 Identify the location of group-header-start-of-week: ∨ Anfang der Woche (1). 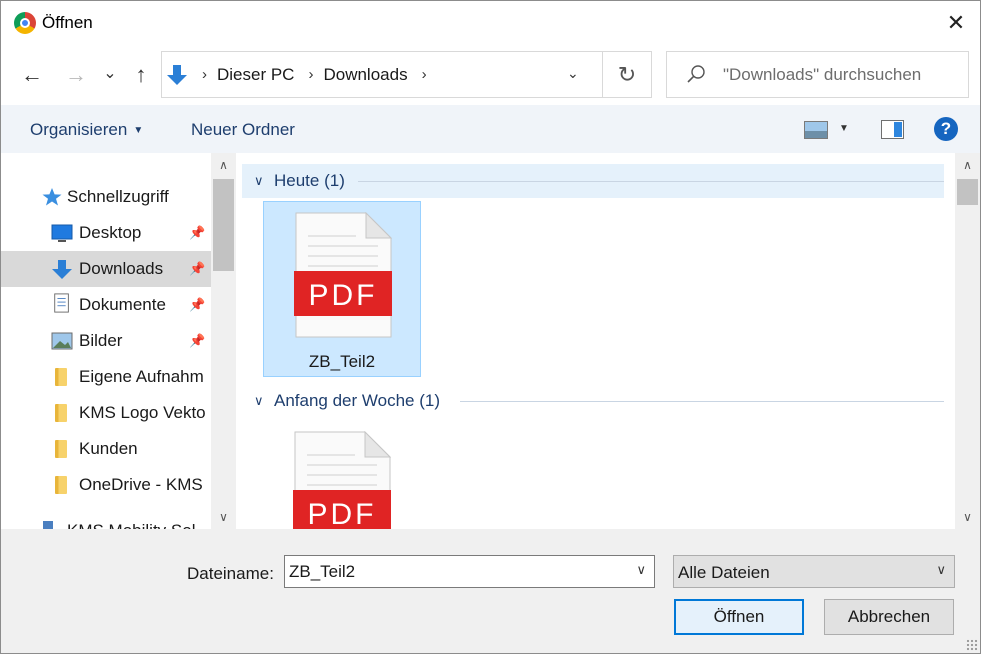
(593, 401).